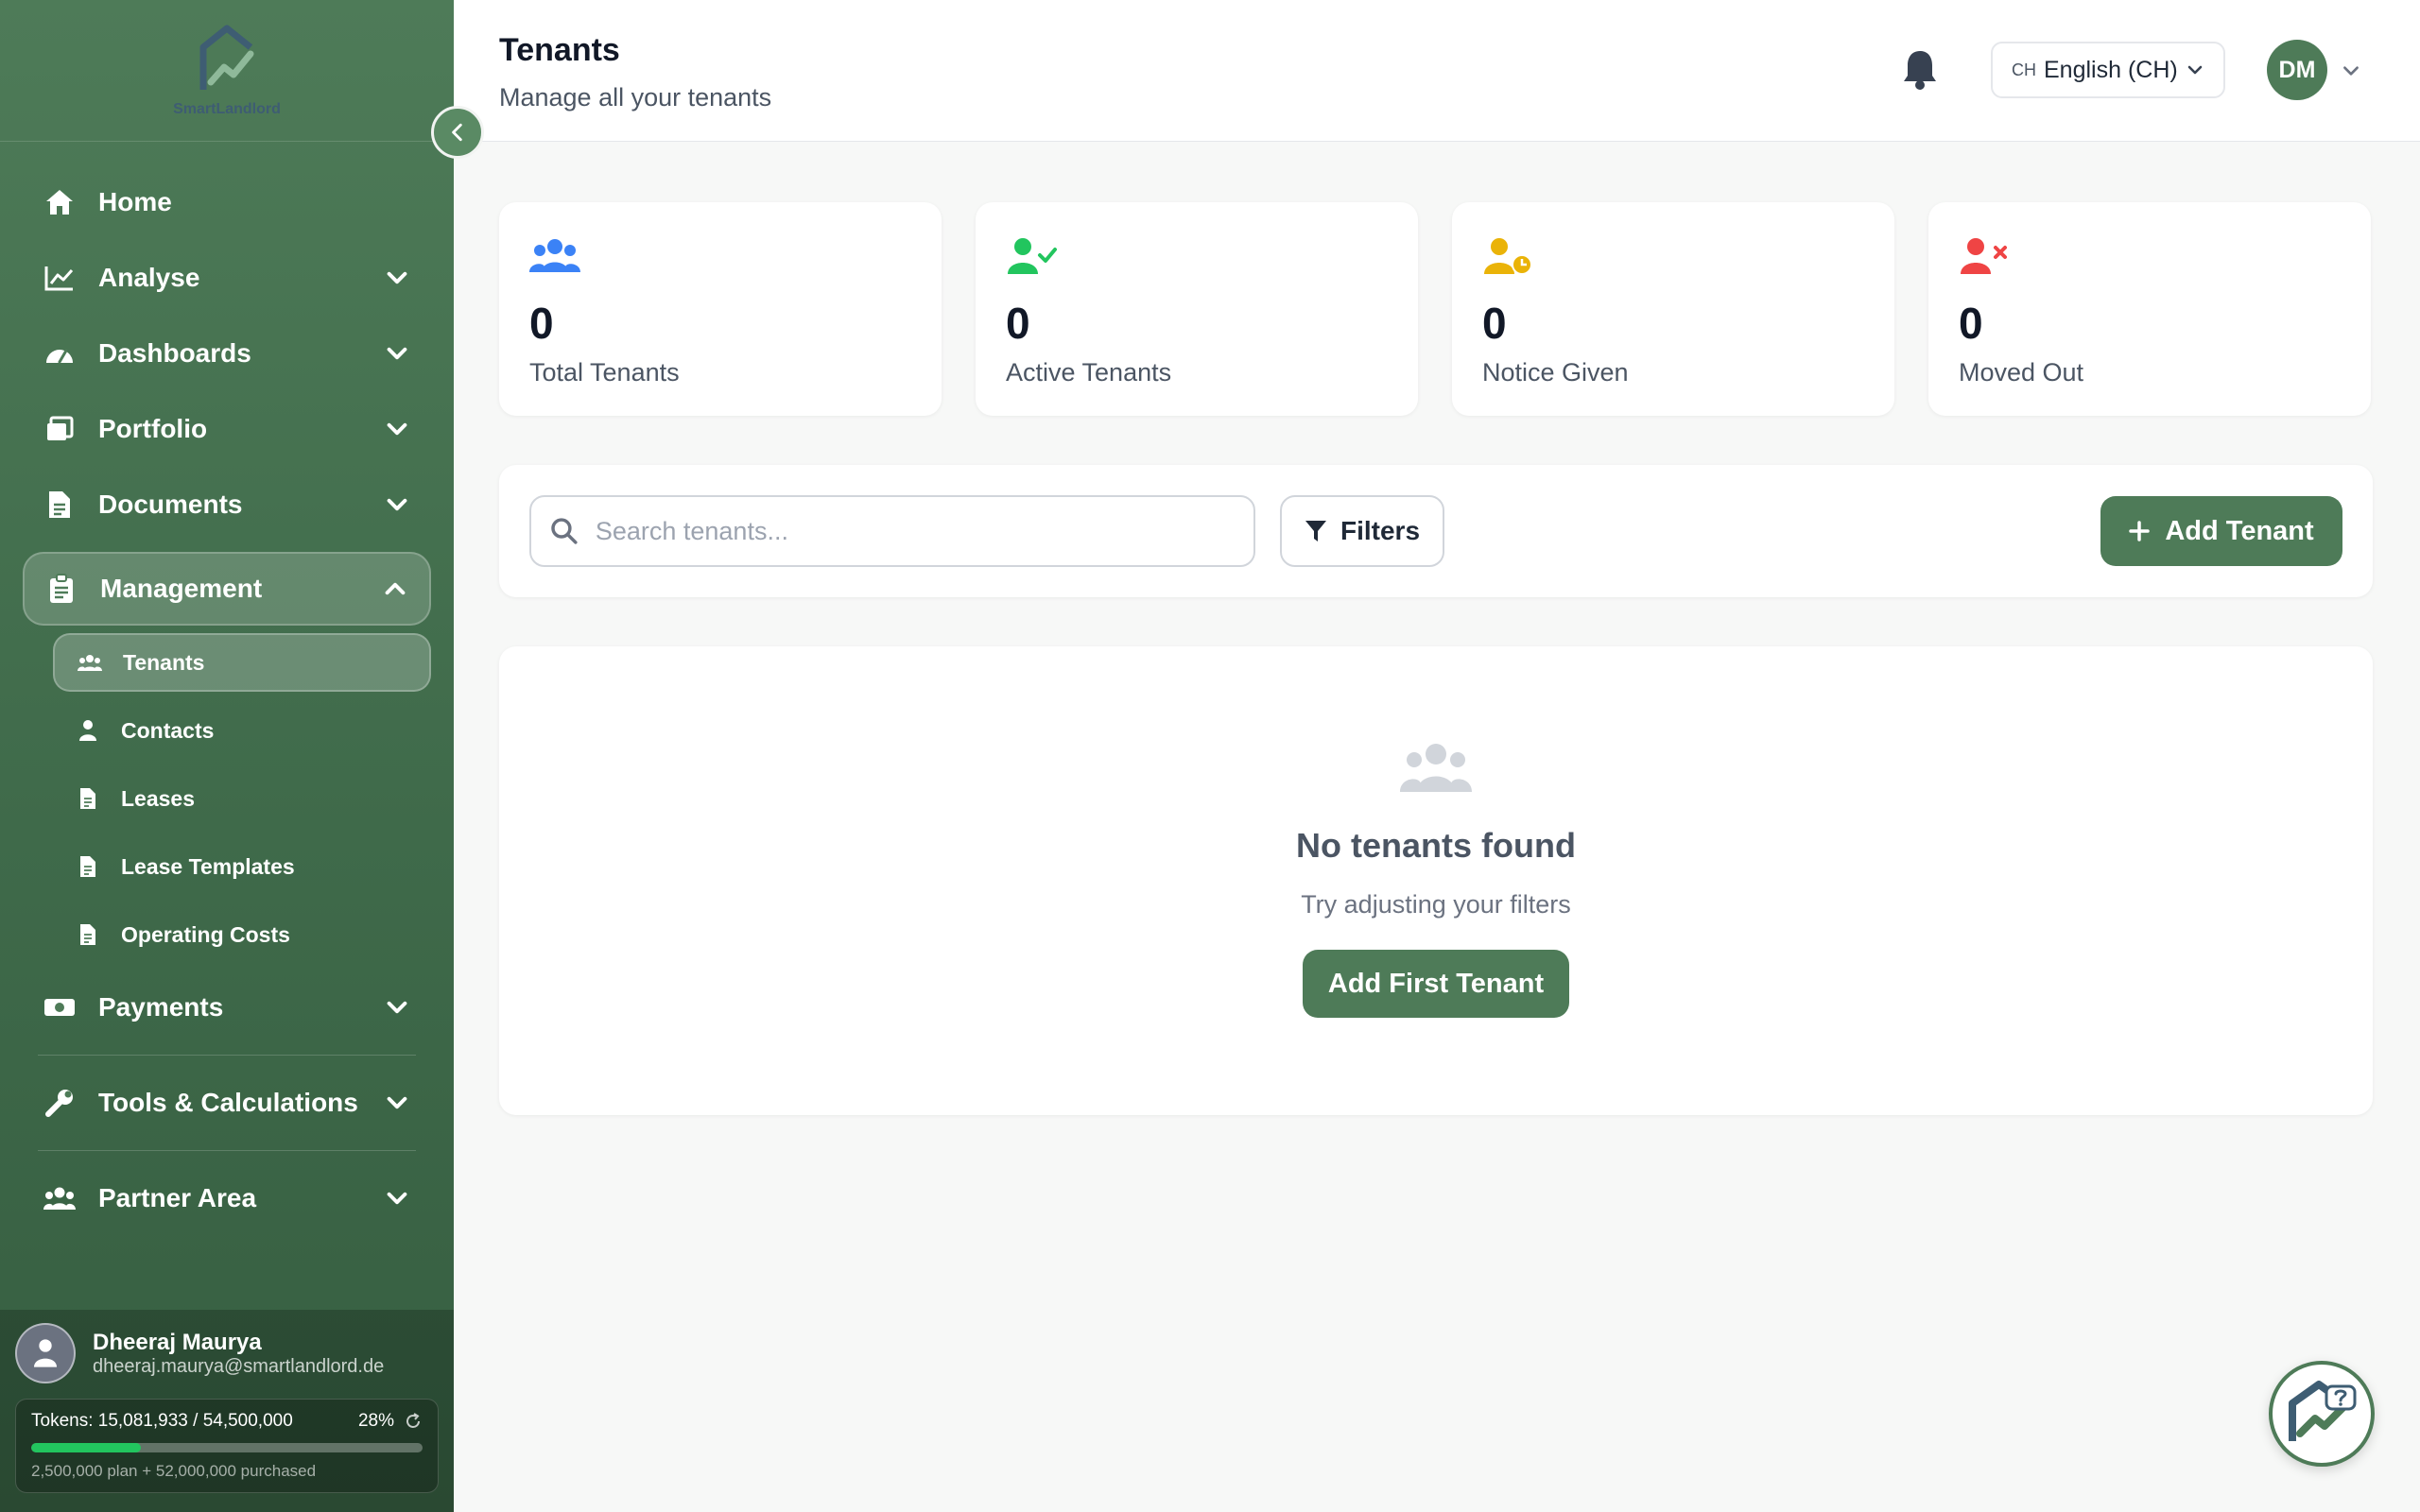 The width and height of the screenshot is (2420, 1512). I want to click on sidebar-item-label: Home, so click(135, 201).